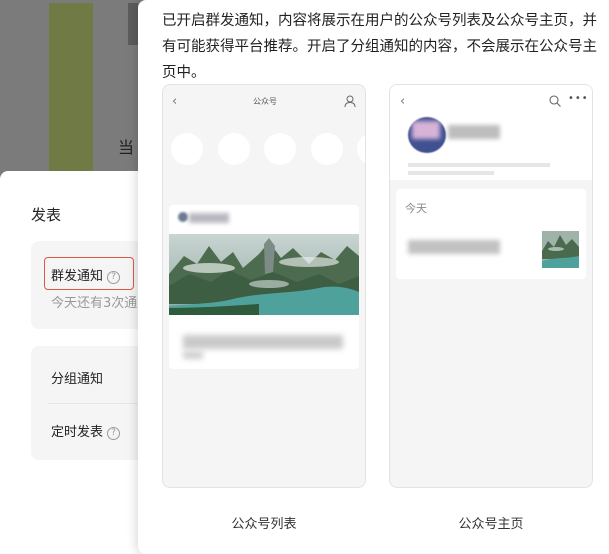 This screenshot has height=554, width=609. What do you see at coordinates (491, 234) in the screenshot?
I see `home-article-card: 今天` at bounding box center [491, 234].